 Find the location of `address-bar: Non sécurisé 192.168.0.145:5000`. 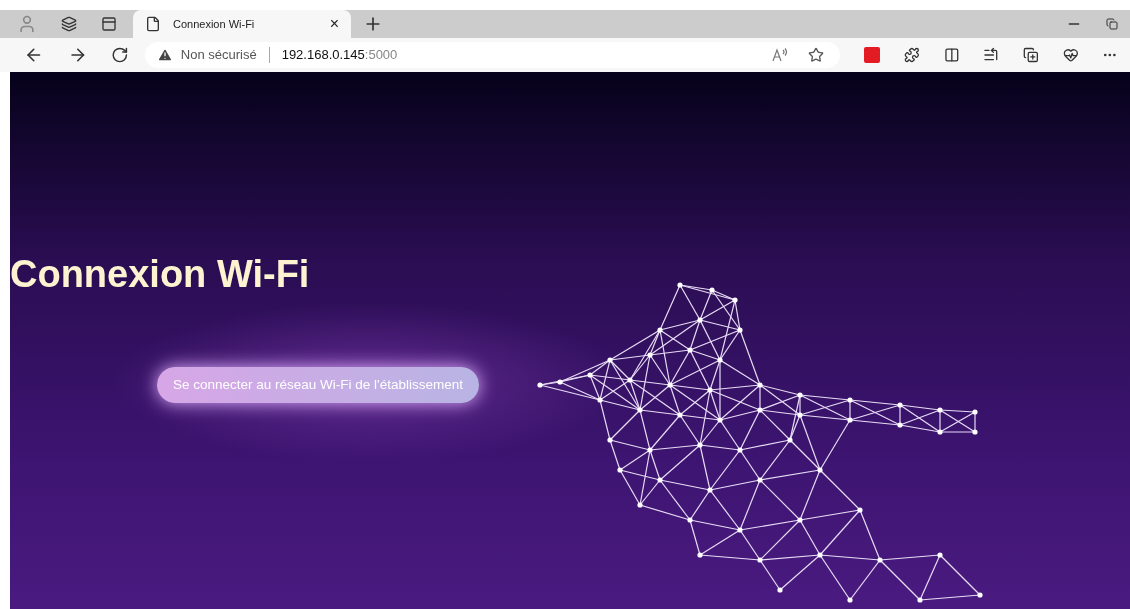

address-bar: Non sécurisé 192.168.0.145:5000 is located at coordinates (492, 55).